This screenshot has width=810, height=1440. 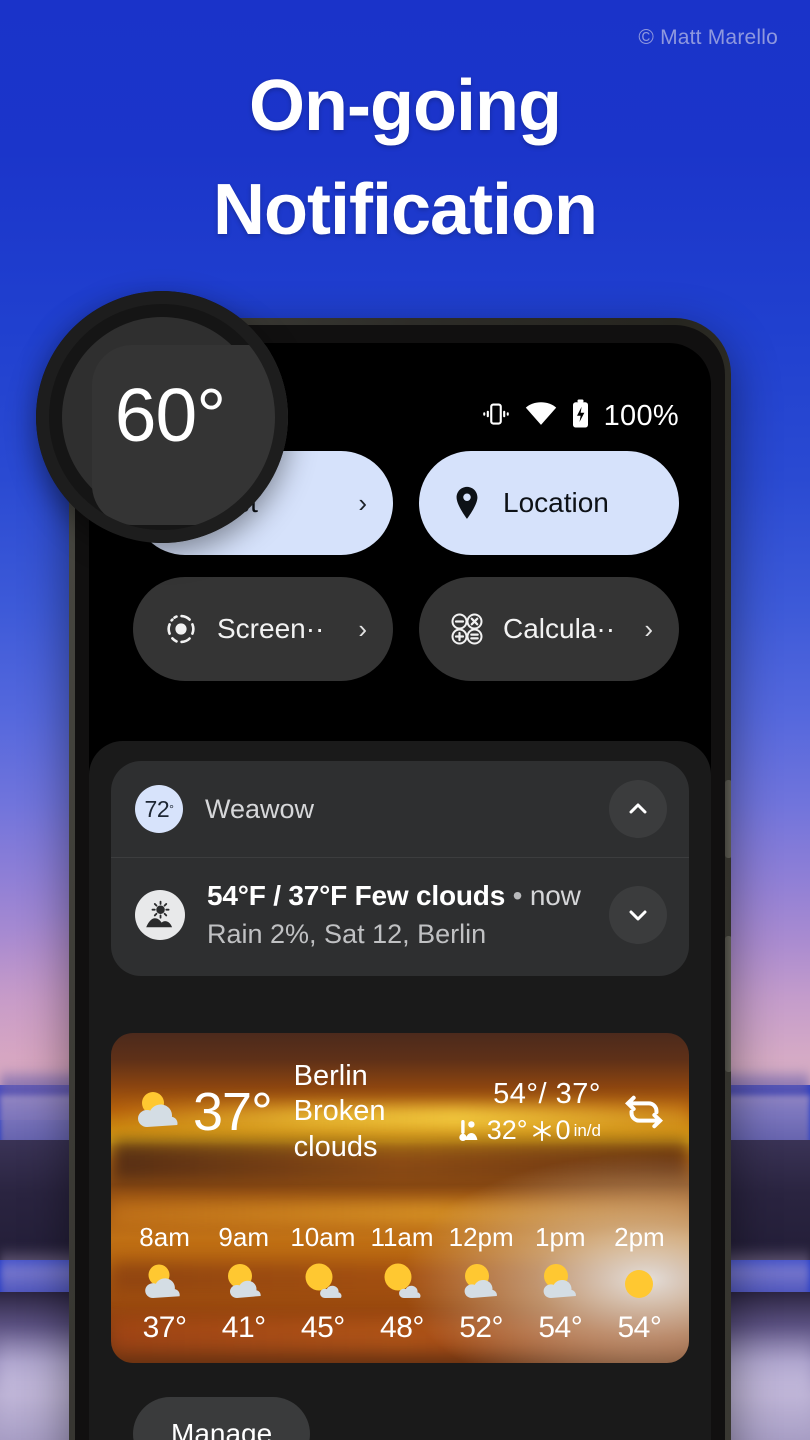 What do you see at coordinates (529, 1130) in the screenshot?
I see `widget-extra-stats: 32° 0 in/d` at bounding box center [529, 1130].